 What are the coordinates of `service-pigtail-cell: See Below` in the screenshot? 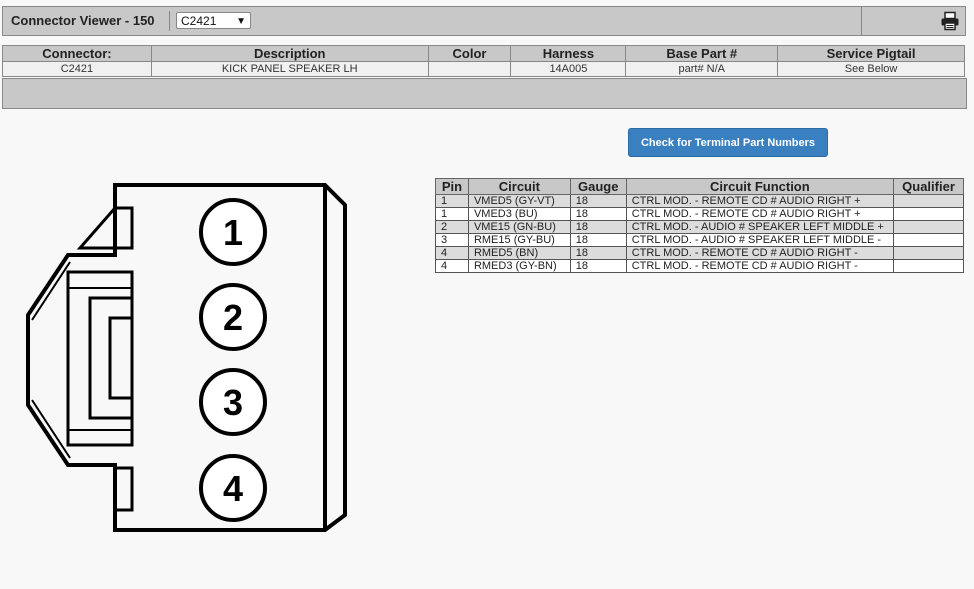 It's located at (871, 69).